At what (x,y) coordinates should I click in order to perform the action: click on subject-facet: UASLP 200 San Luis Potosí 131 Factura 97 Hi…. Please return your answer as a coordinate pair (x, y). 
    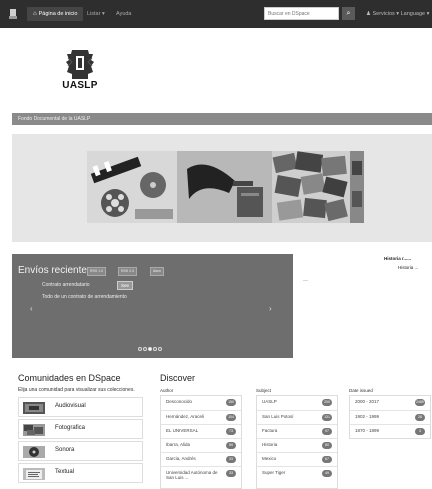
    Looking at the image, I should click on (297, 442).